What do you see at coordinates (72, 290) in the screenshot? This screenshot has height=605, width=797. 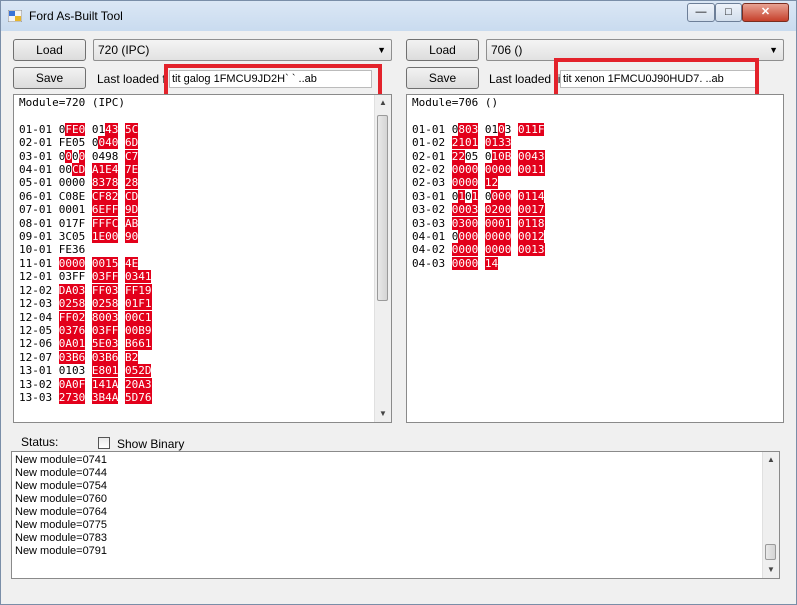 I see `highlighted-value: DA03` at bounding box center [72, 290].